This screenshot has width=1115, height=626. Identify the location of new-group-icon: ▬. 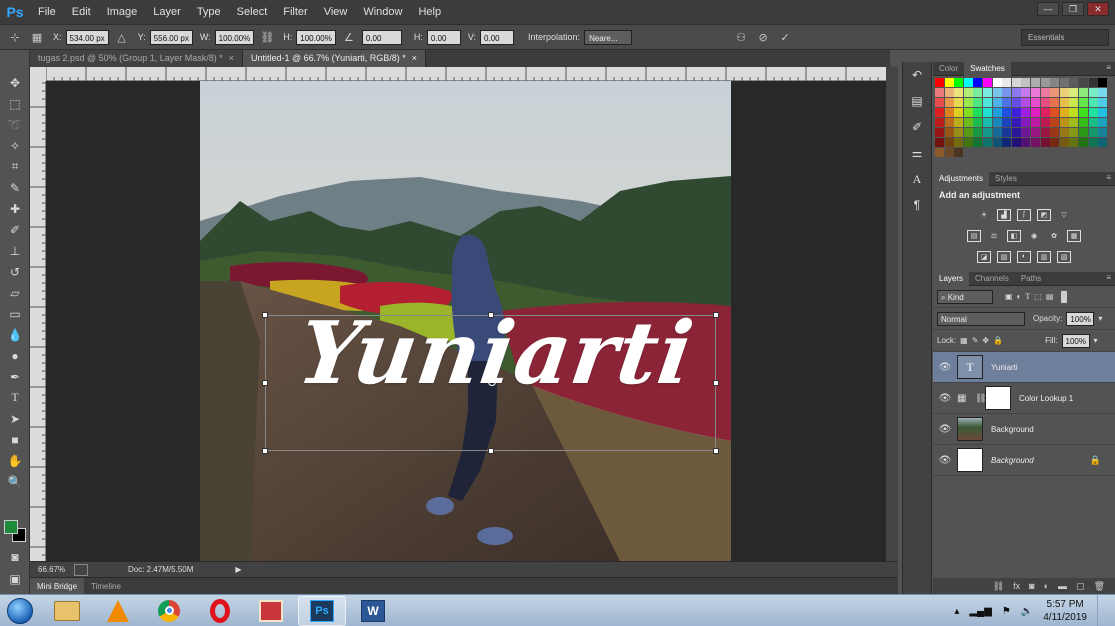
(1062, 586).